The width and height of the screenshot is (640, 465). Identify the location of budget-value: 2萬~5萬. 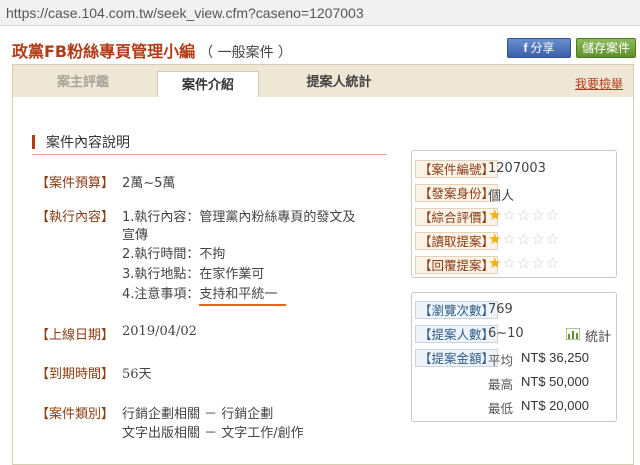
(149, 183).